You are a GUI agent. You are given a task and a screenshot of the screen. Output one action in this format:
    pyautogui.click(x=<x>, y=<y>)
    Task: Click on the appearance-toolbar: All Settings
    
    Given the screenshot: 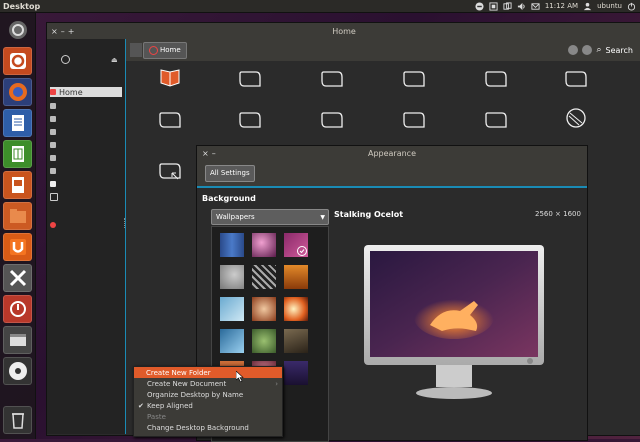 What is the action you would take?
    pyautogui.click(x=392, y=174)
    